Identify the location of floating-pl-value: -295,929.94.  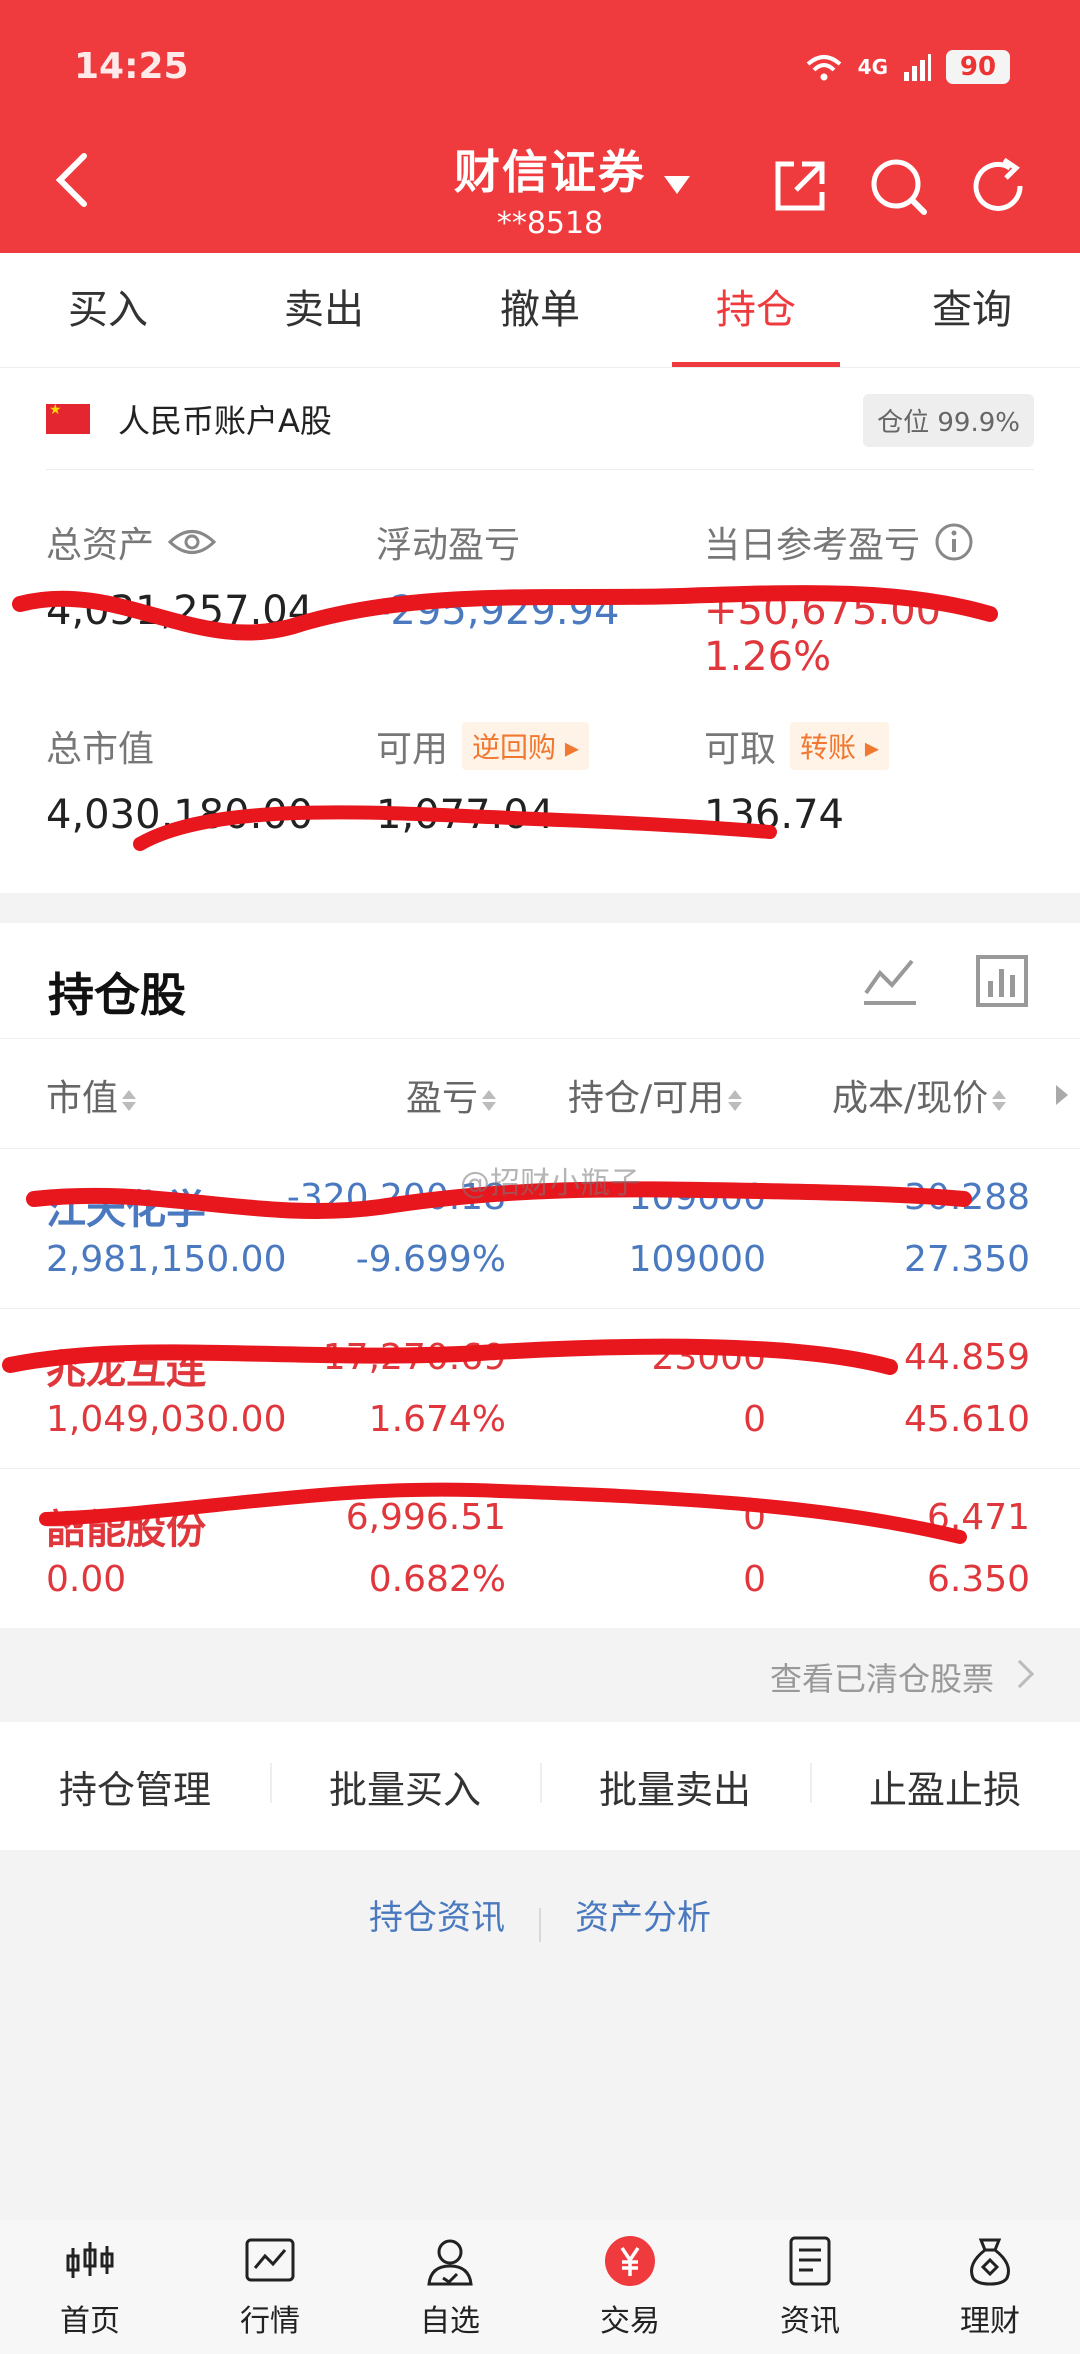
(498, 611).